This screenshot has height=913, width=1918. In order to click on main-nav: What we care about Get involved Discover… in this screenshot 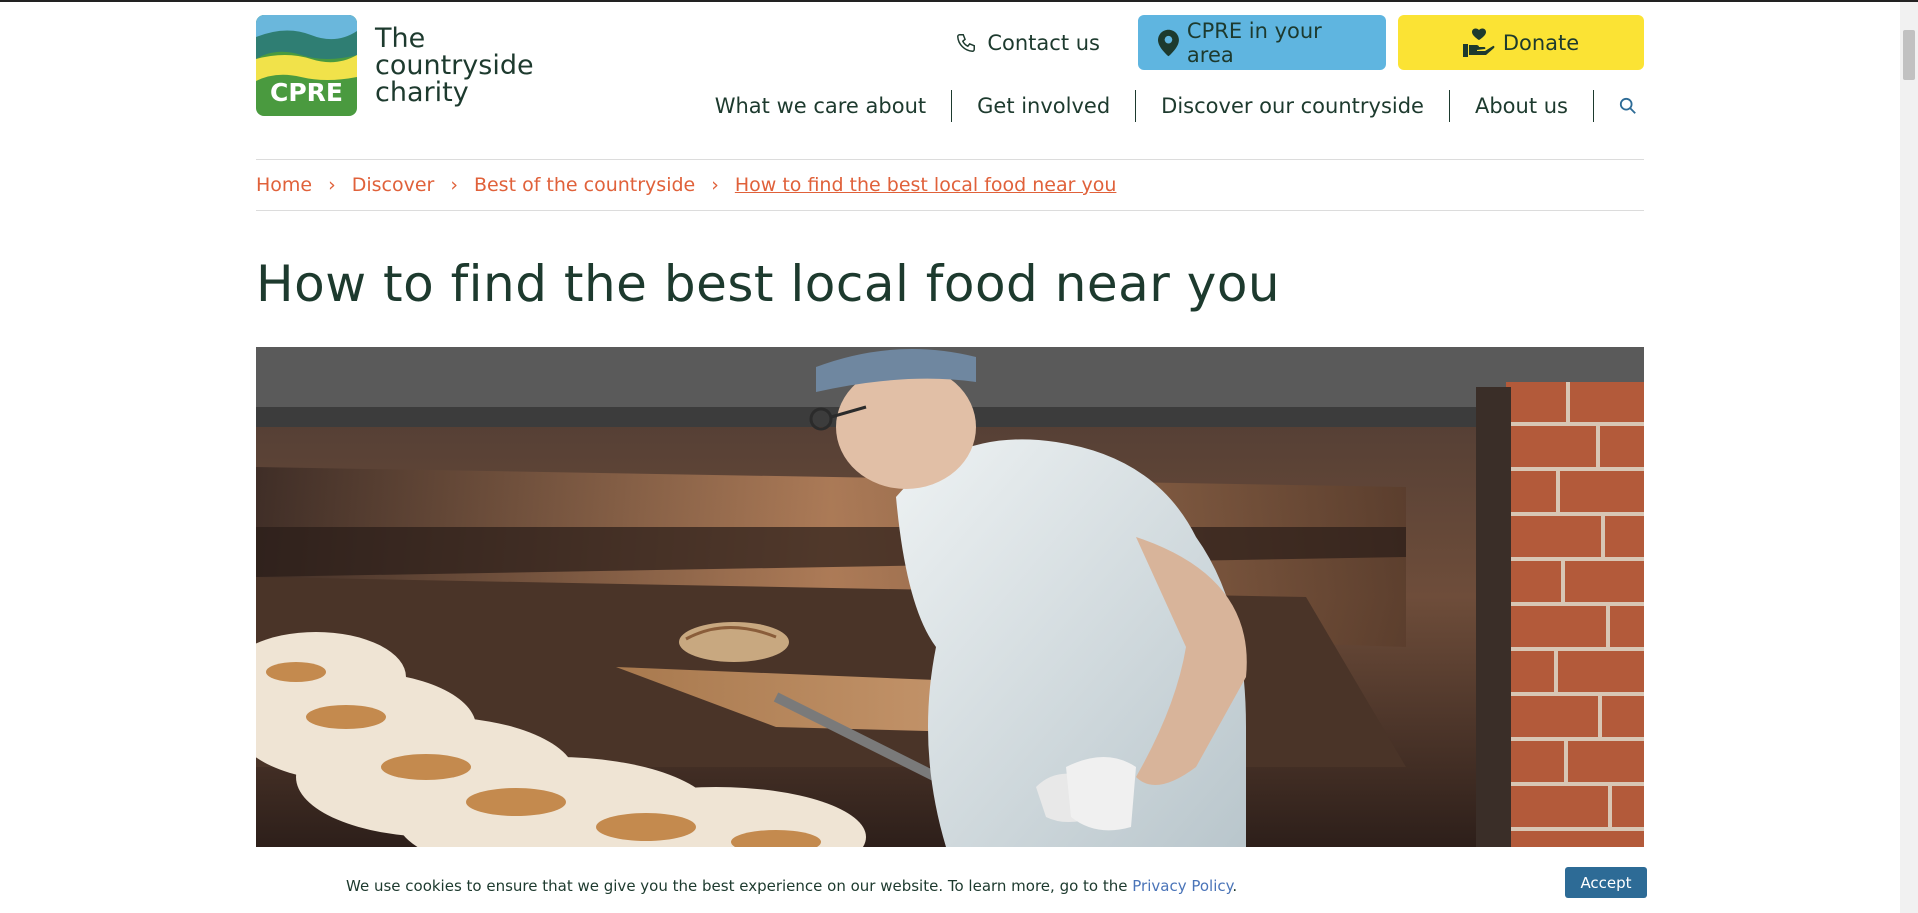, I will do `click(1167, 106)`.